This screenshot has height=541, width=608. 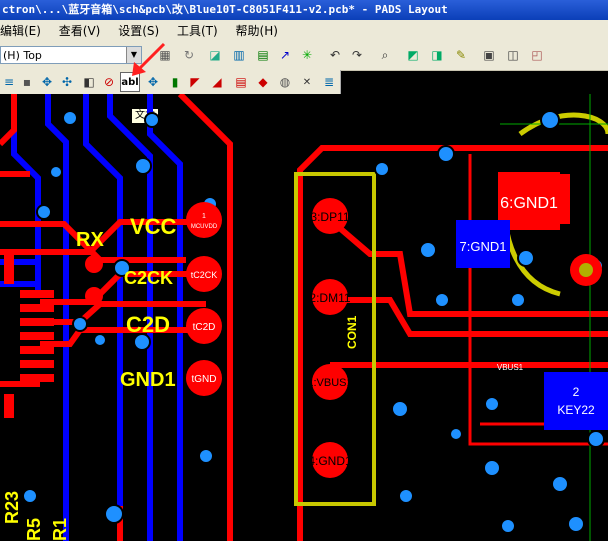 I want to click on view-nets-icon: ◨, so click(x=437, y=55).